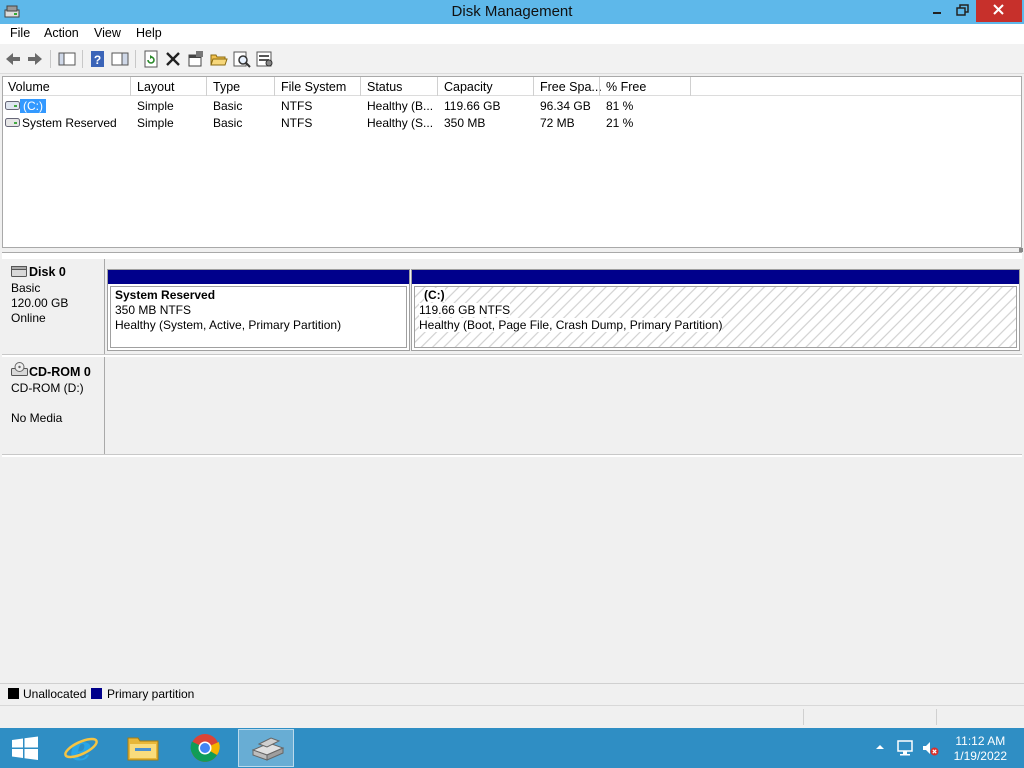 The width and height of the screenshot is (1024, 768). I want to click on menu-view: View, so click(107, 33).